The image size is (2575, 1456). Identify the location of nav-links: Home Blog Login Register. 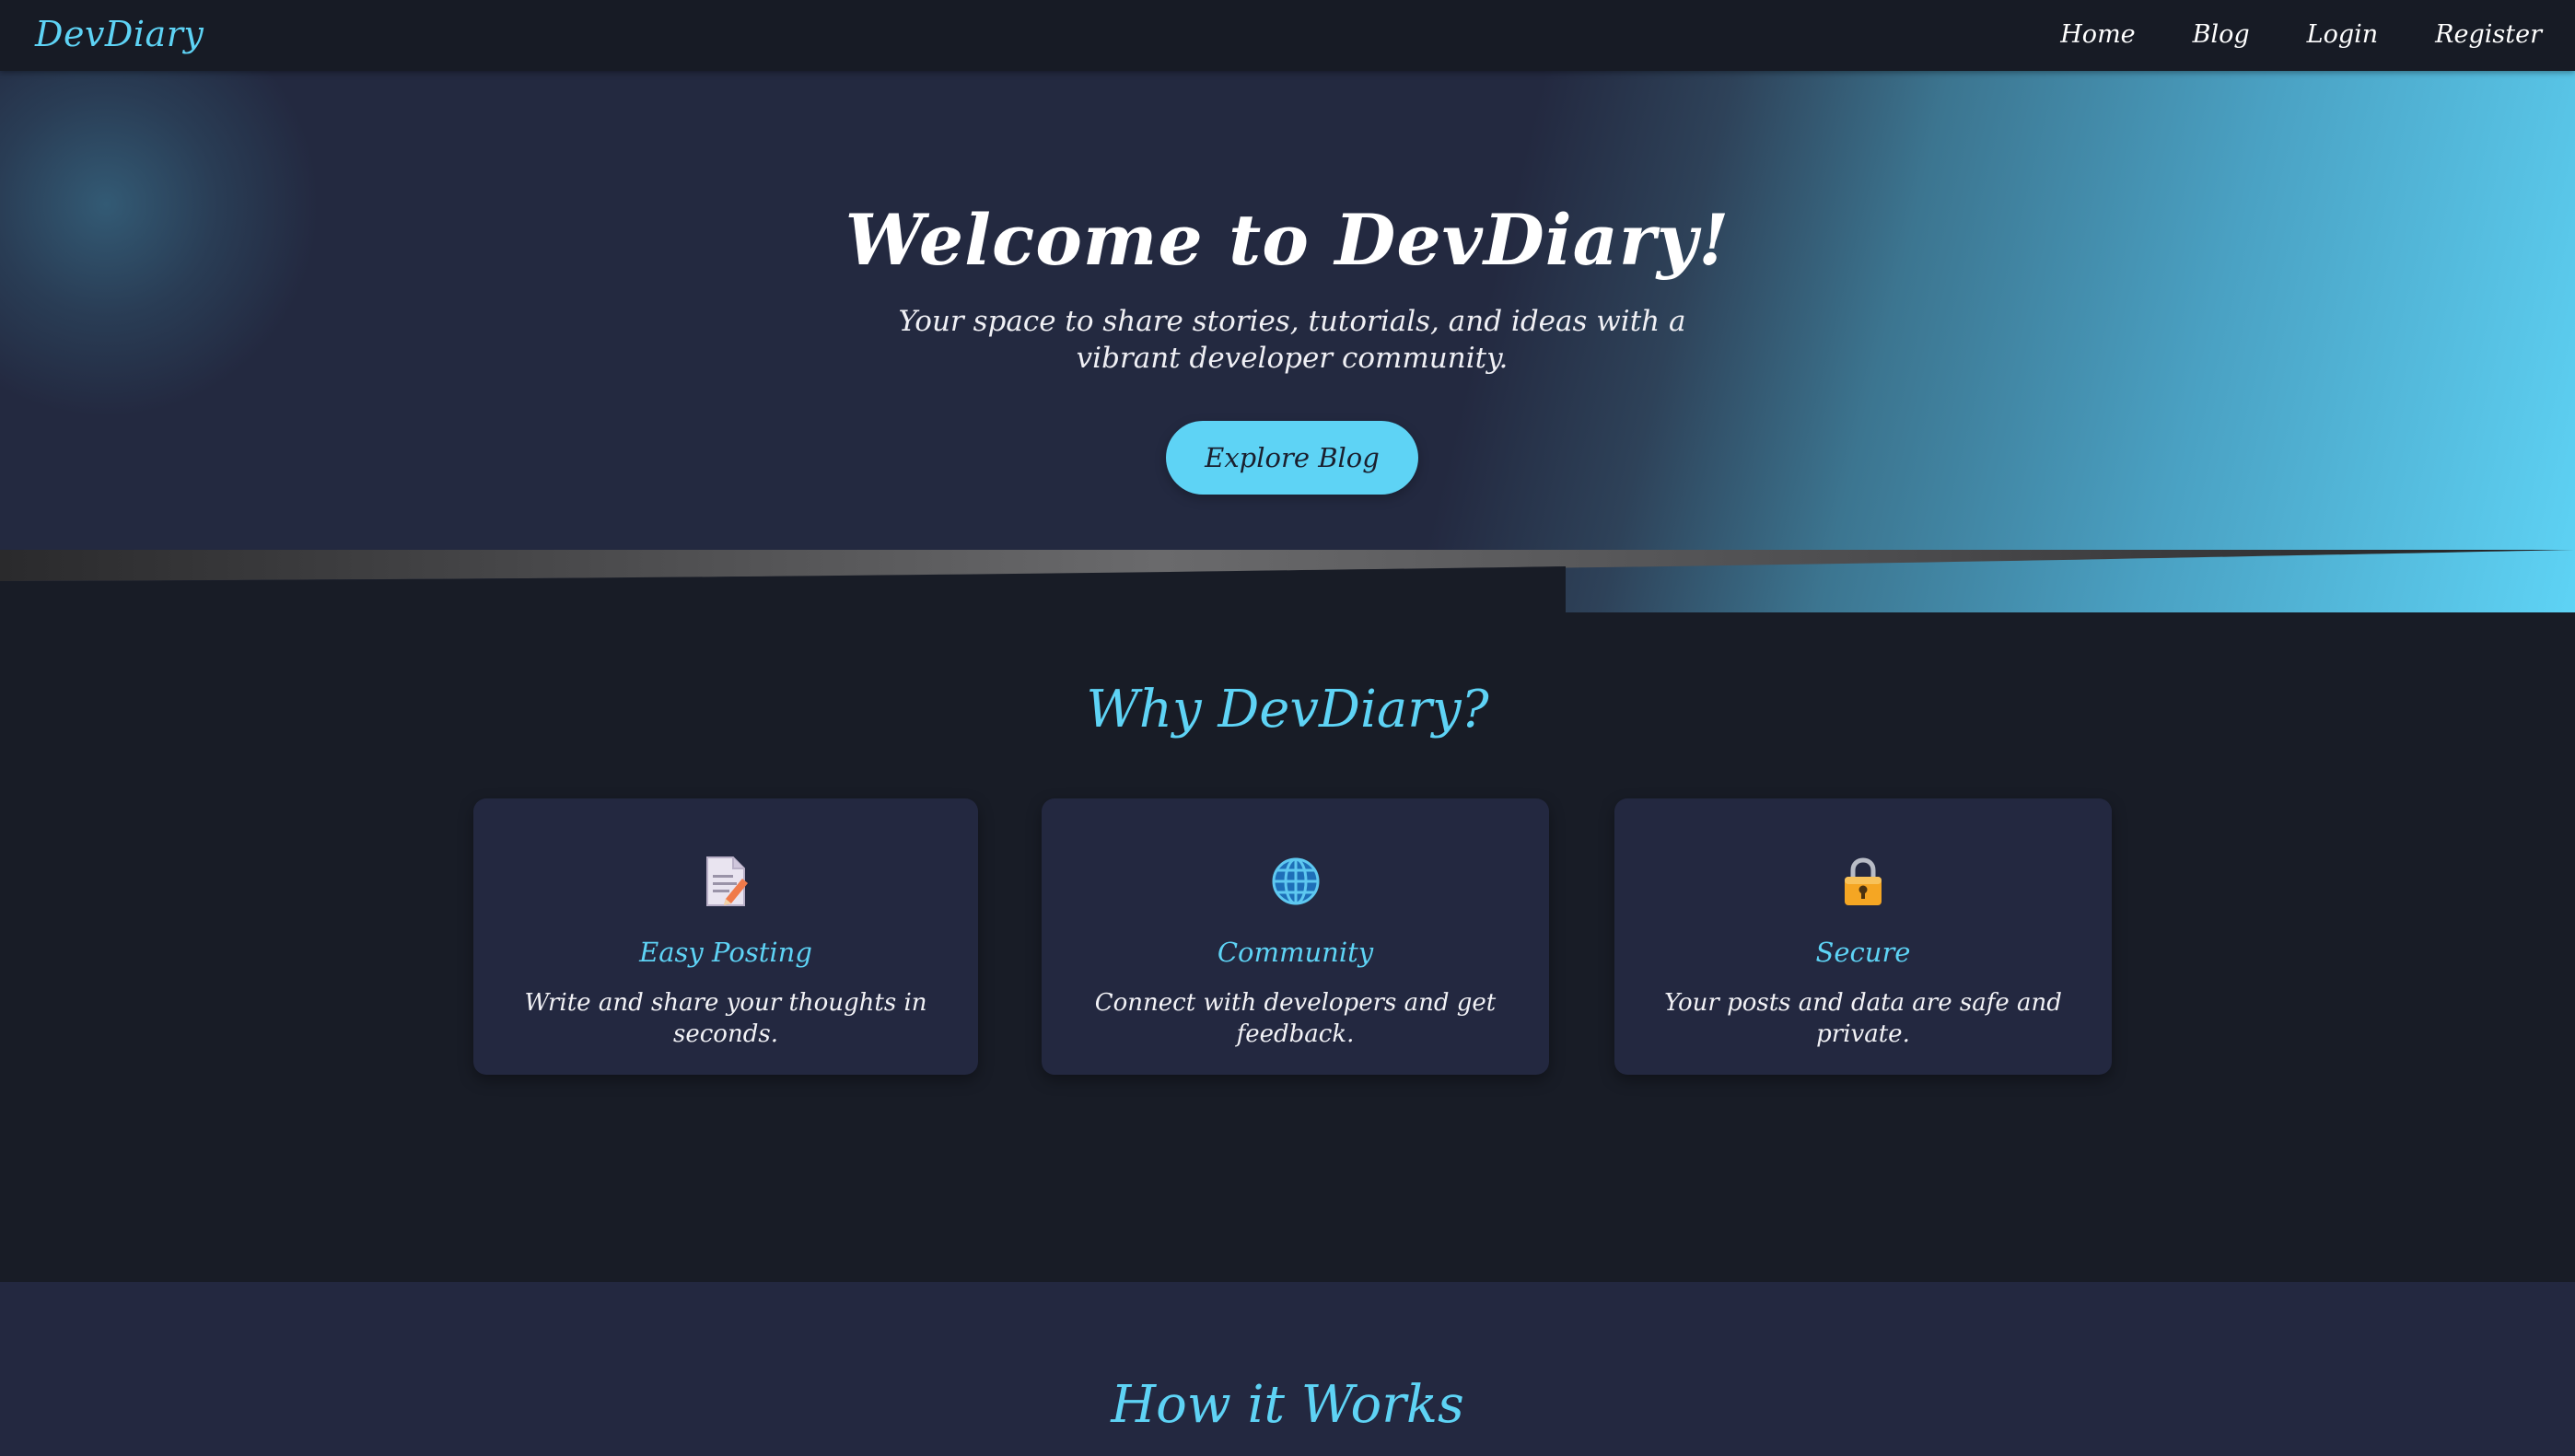
(2301, 35).